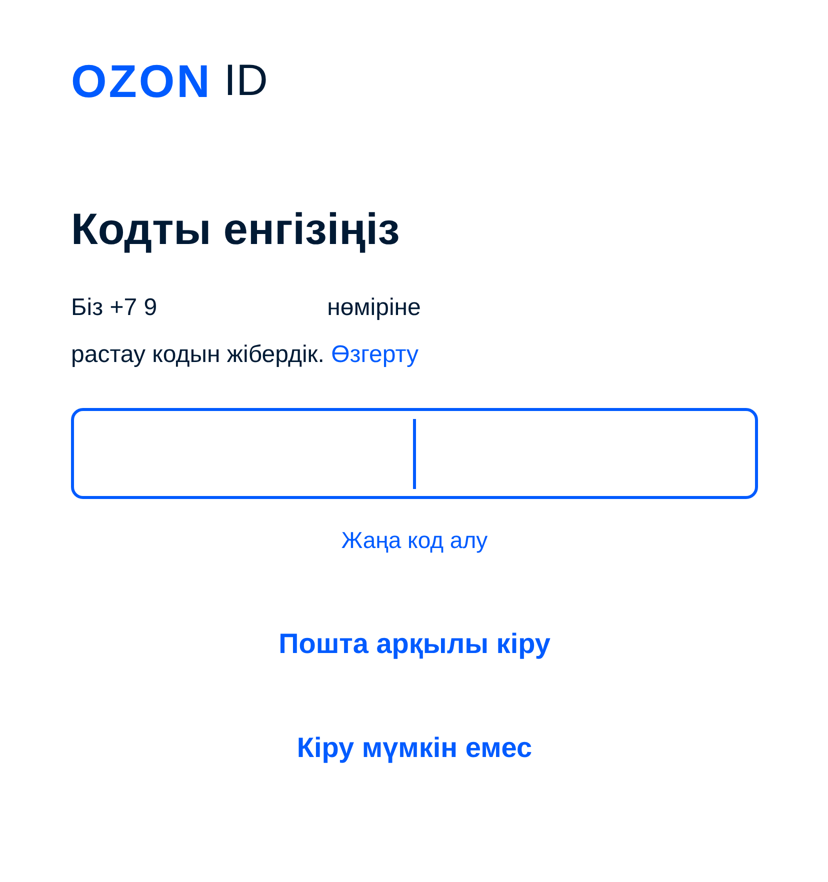  What do you see at coordinates (414, 748) in the screenshot?
I see `text-link: Кіру мүмкін емес` at bounding box center [414, 748].